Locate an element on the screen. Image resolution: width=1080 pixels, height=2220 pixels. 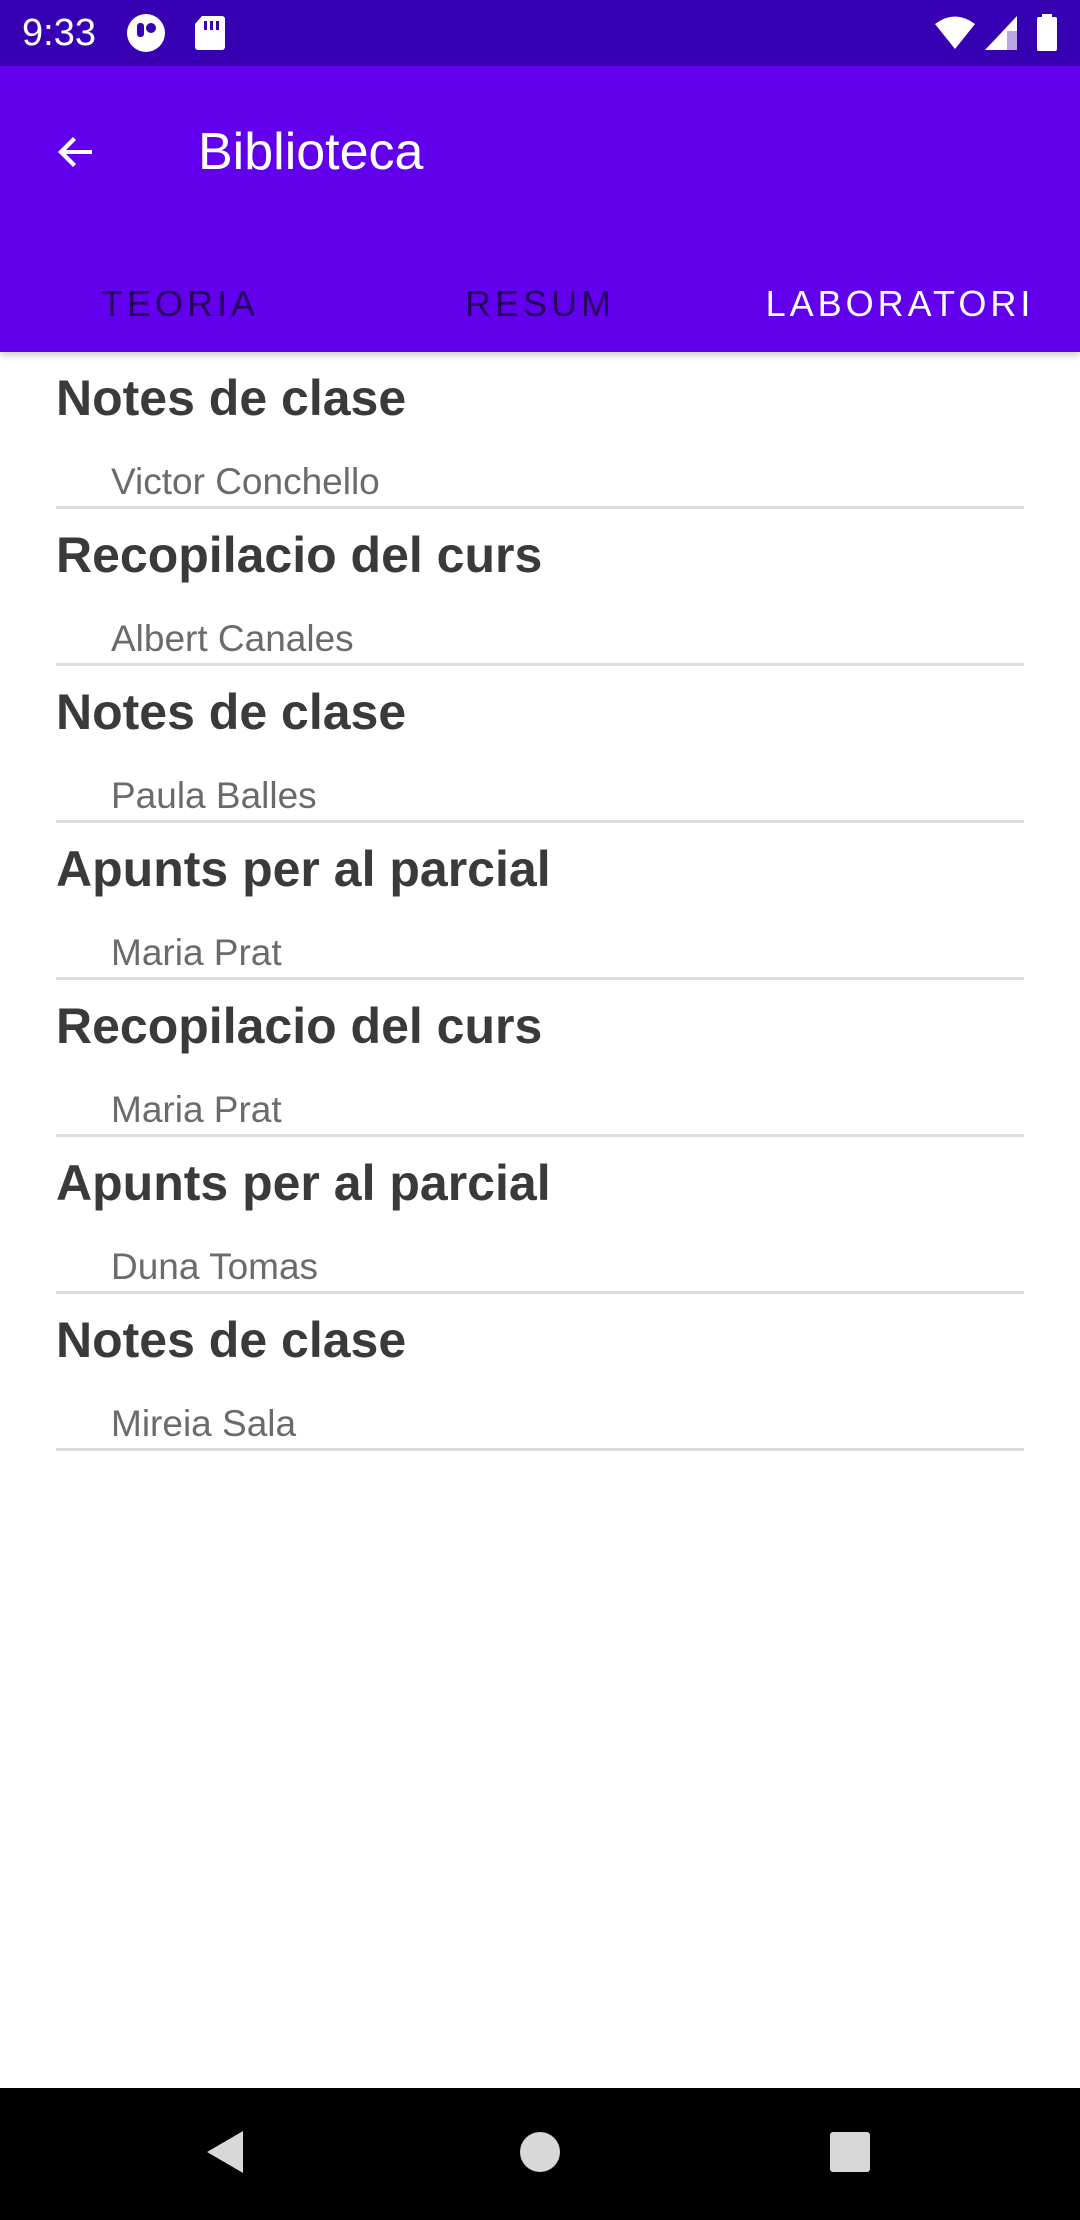
page-title: Biblioteca is located at coordinates (311, 152).